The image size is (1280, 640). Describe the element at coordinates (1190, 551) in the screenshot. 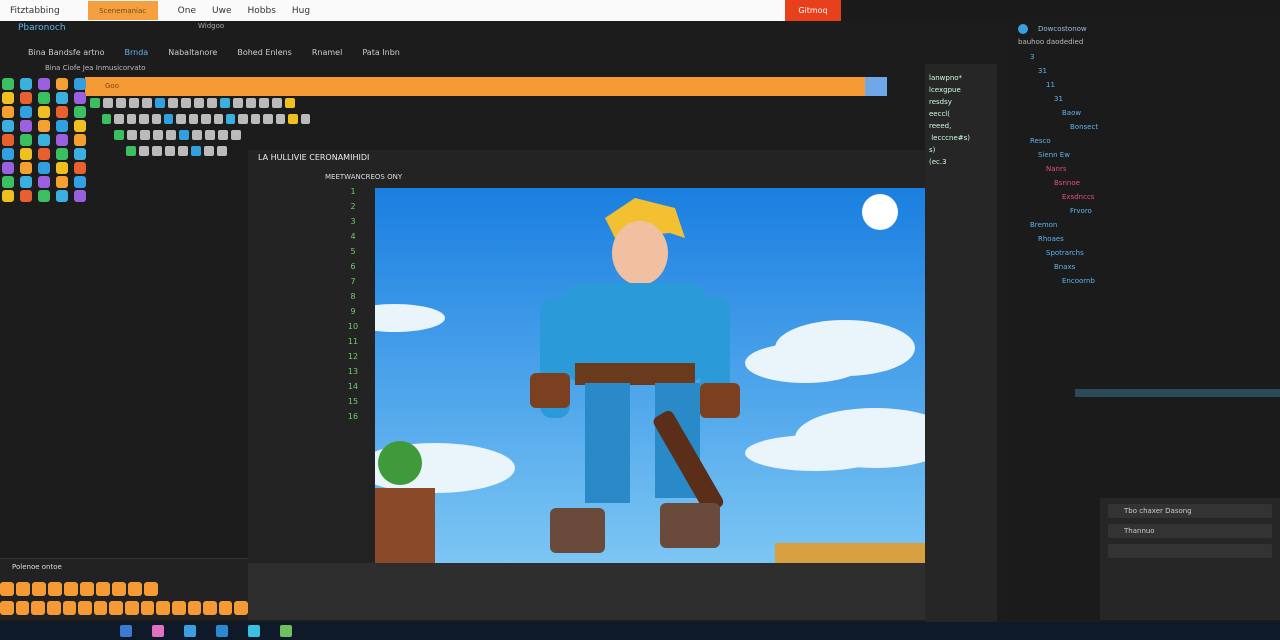

I see `property-row` at that location.